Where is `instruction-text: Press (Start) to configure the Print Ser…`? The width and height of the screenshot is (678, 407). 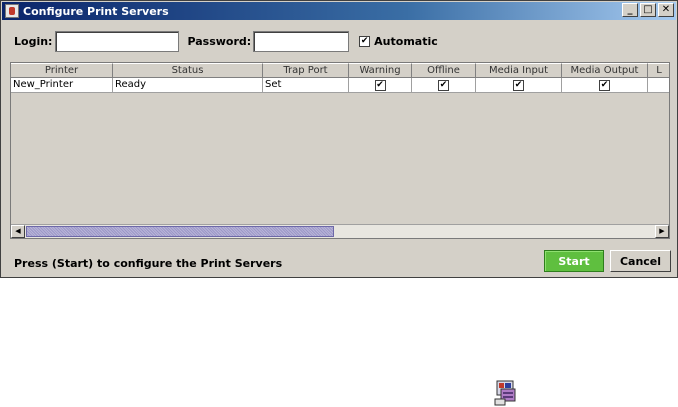
instruction-text: Press (Start) to configure the Print Ser… is located at coordinates (148, 263).